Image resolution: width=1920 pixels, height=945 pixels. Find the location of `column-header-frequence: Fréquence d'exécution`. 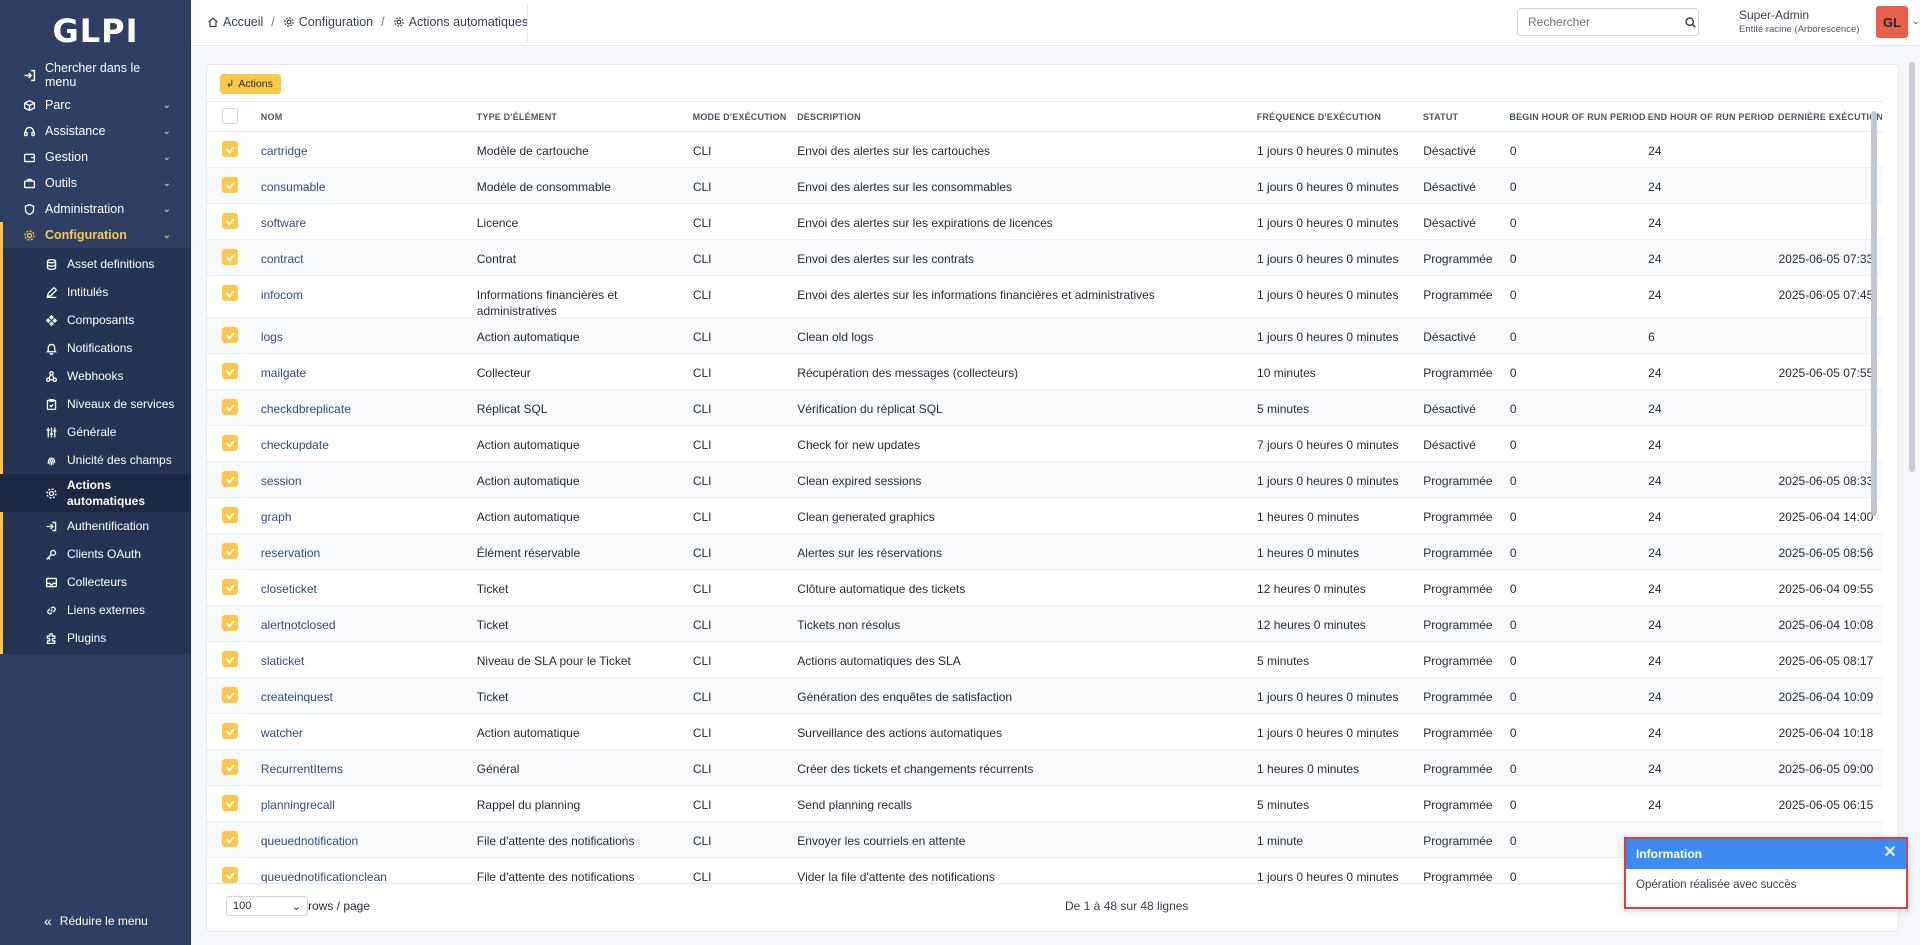

column-header-frequence: Fréquence d'exécution is located at coordinates (1340, 117).